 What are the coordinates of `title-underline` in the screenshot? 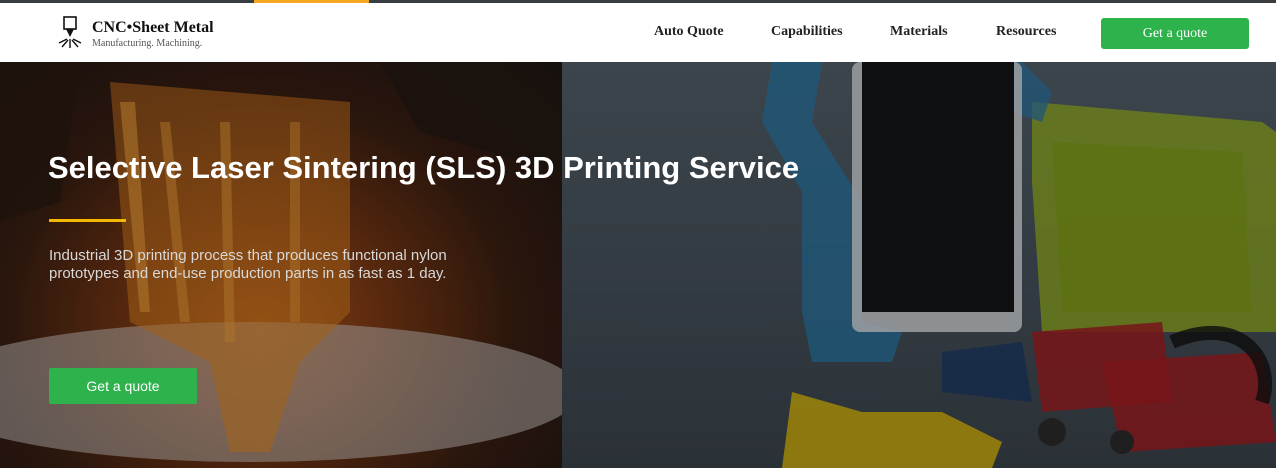 It's located at (87, 220).